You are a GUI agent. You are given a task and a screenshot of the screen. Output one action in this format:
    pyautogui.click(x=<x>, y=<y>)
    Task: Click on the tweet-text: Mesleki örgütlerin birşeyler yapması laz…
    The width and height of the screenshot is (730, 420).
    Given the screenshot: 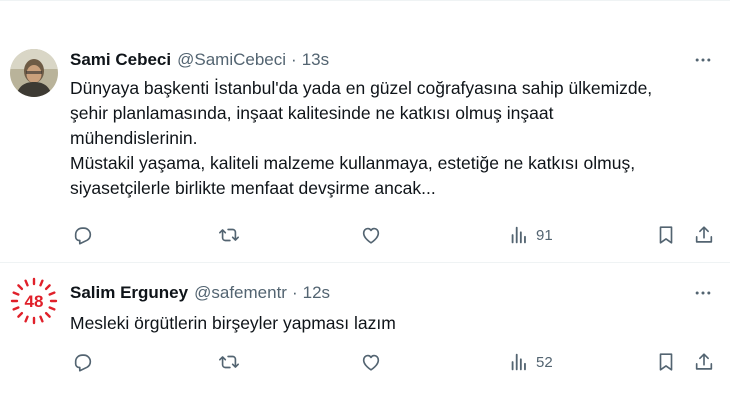 What is the action you would take?
    pyautogui.click(x=395, y=323)
    